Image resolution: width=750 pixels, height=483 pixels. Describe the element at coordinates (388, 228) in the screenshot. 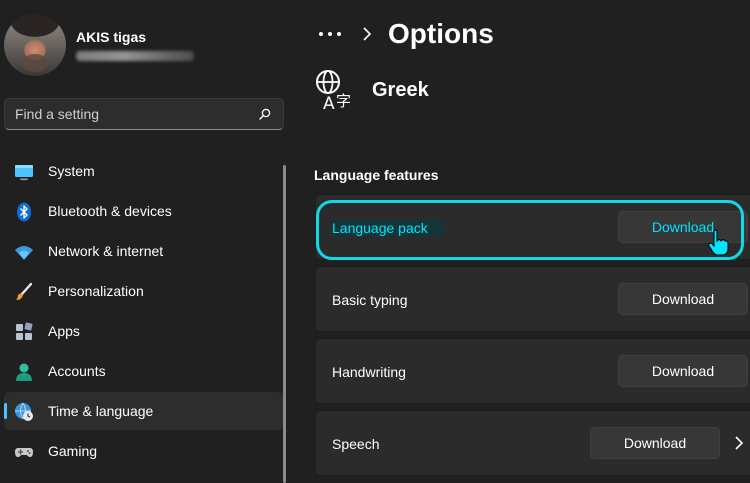

I see `feature-label: Language pack` at that location.